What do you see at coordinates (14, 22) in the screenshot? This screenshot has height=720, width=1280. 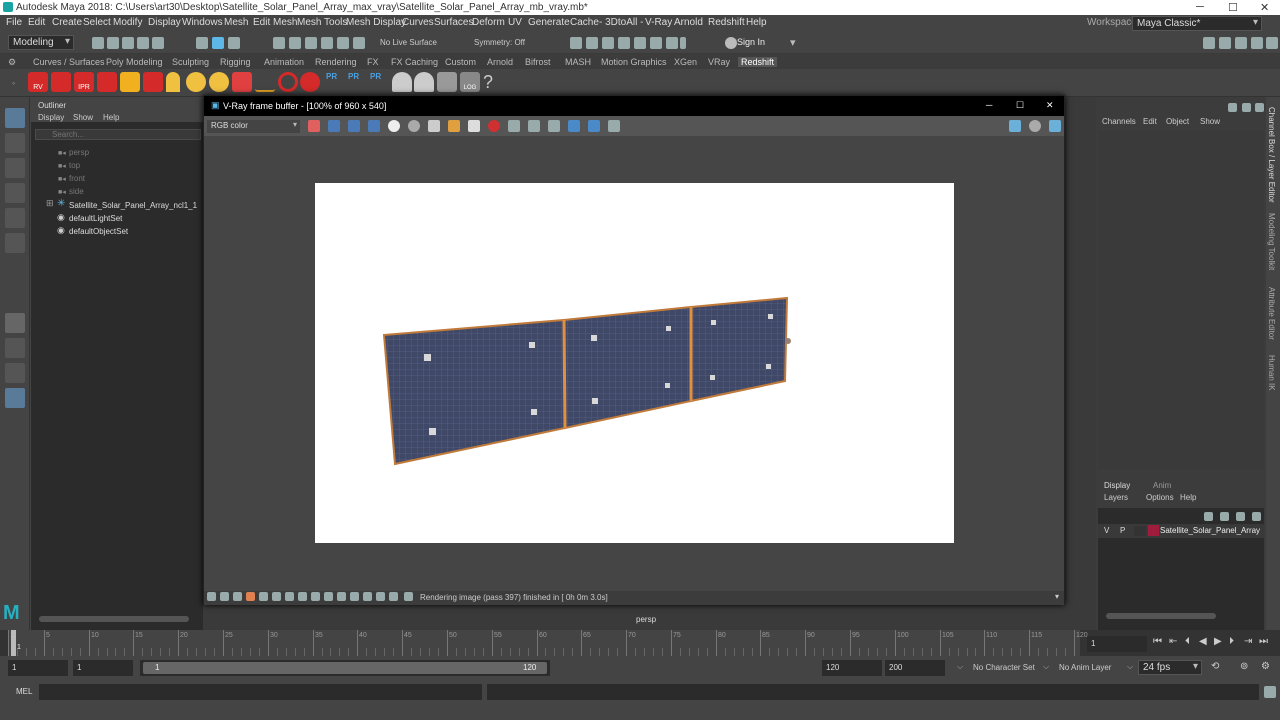 I see `menu-file: File` at bounding box center [14, 22].